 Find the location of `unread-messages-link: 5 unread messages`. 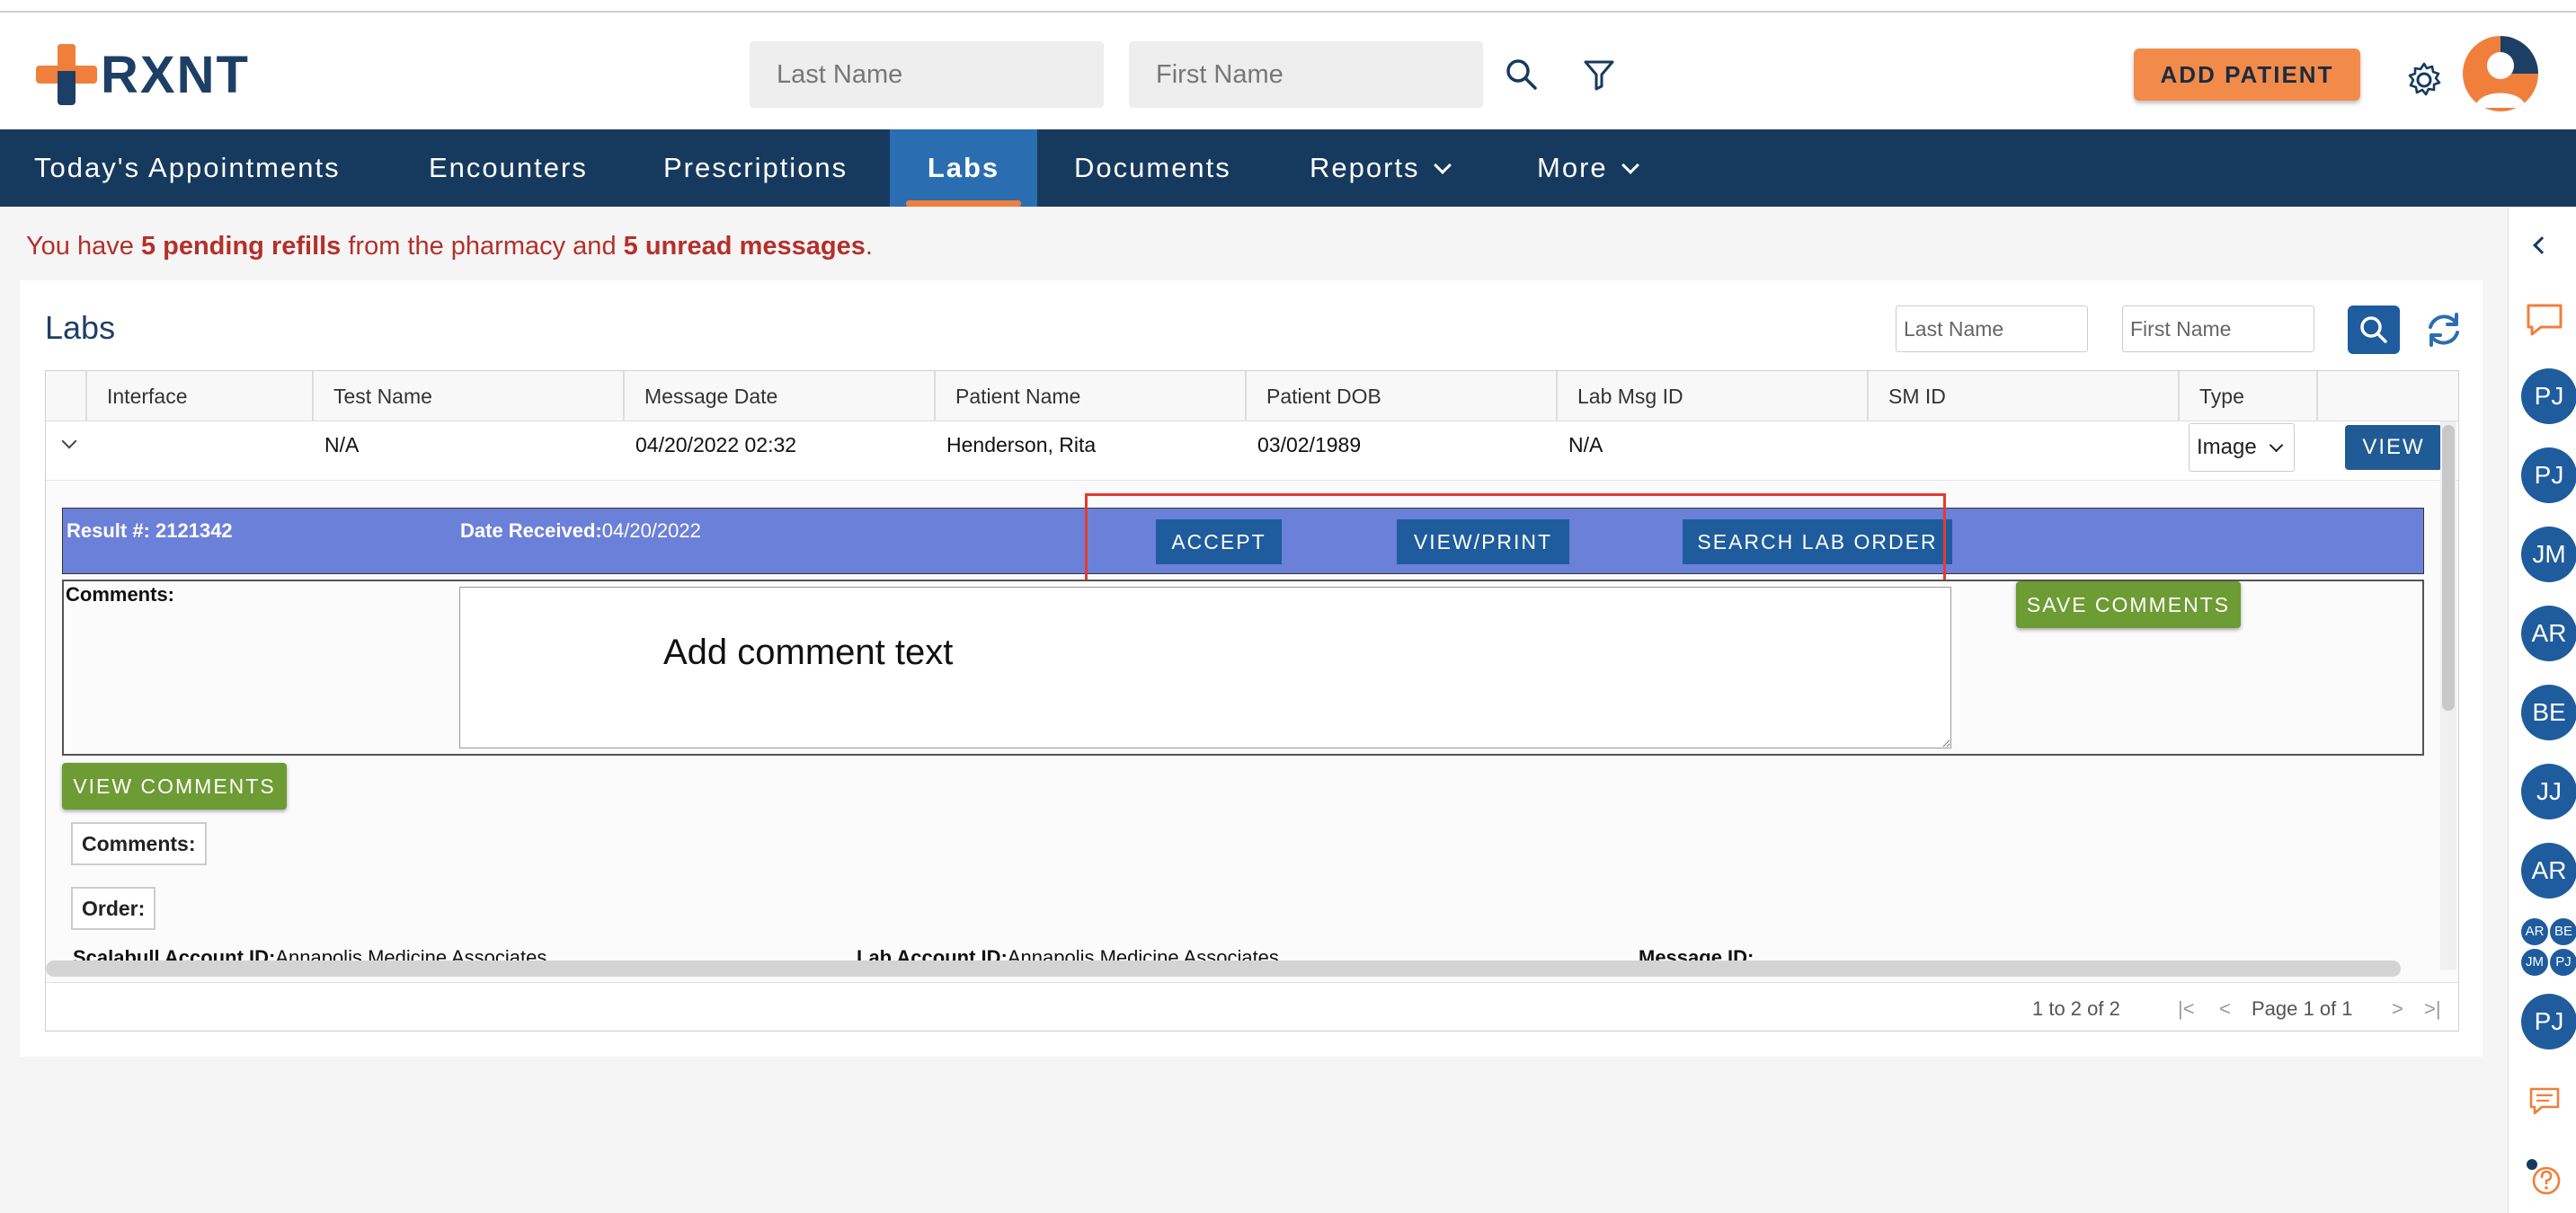

unread-messages-link: 5 unread messages is located at coordinates (745, 246).